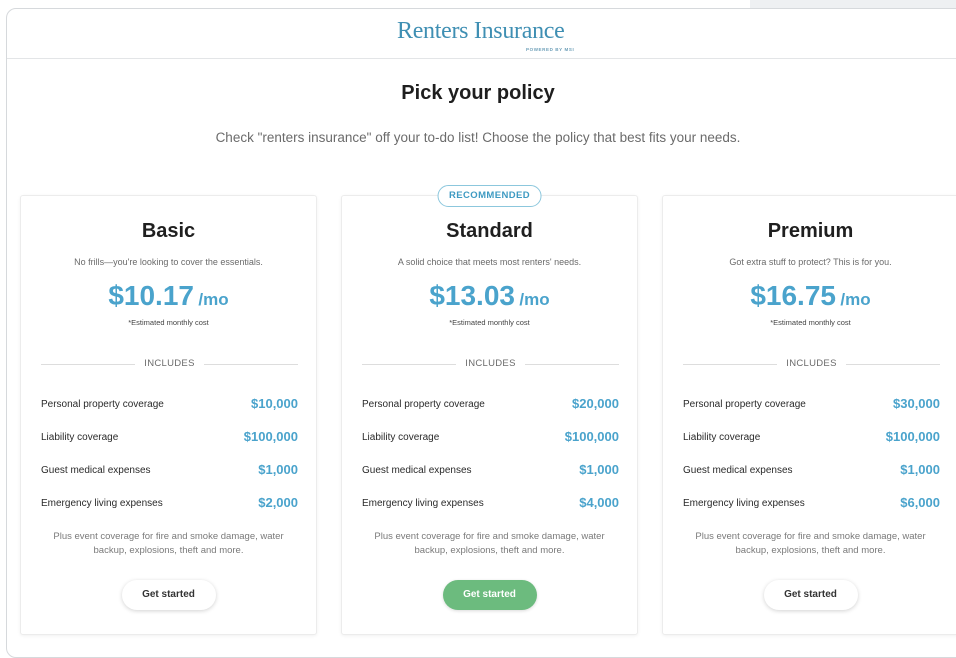 This screenshot has height=658, width=956. Describe the element at coordinates (168, 595) in the screenshot. I see `get-started-button-basic: Get started` at that location.